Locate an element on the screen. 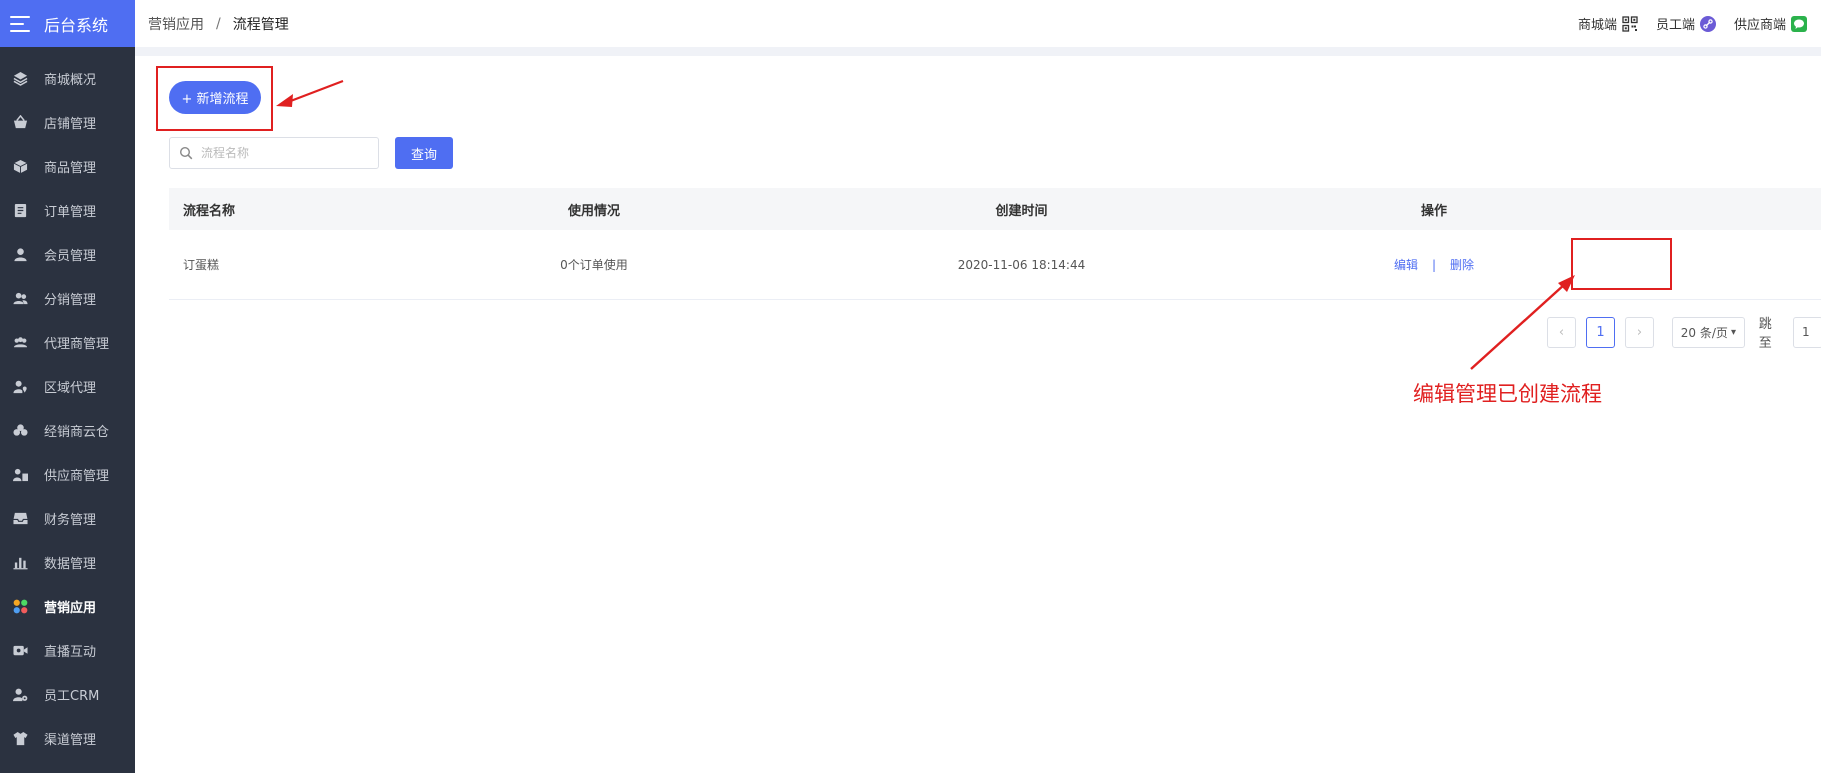  add-process-button: + 新增流程 is located at coordinates (215, 97).